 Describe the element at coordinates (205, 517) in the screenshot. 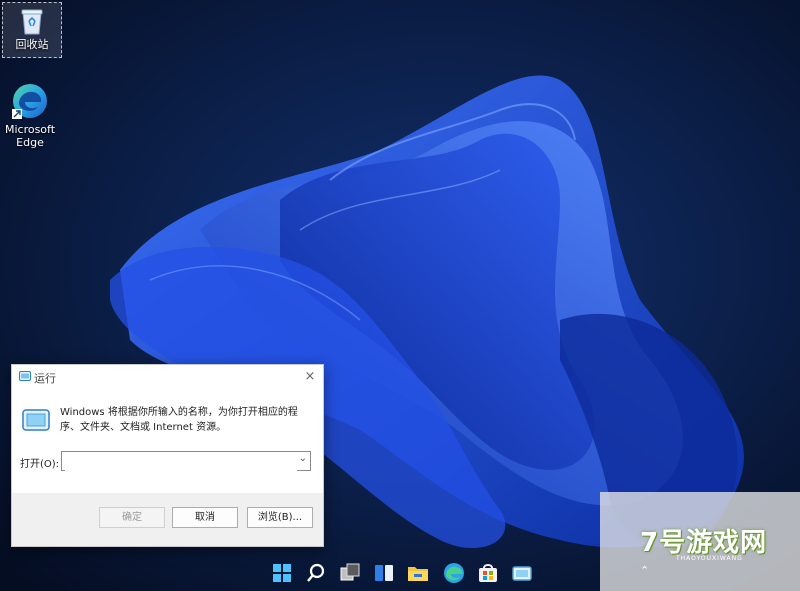

I see `cancel-button: 取消` at that location.